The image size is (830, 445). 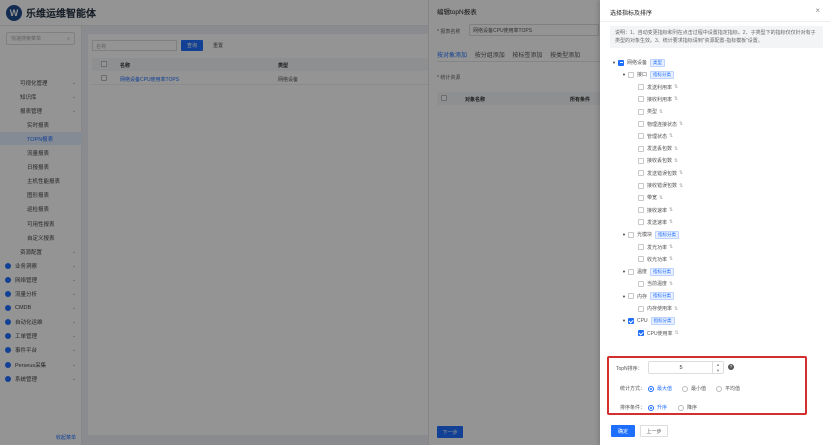 I want to click on tree-node: 接收丢包数 ⇅, so click(x=655, y=160).